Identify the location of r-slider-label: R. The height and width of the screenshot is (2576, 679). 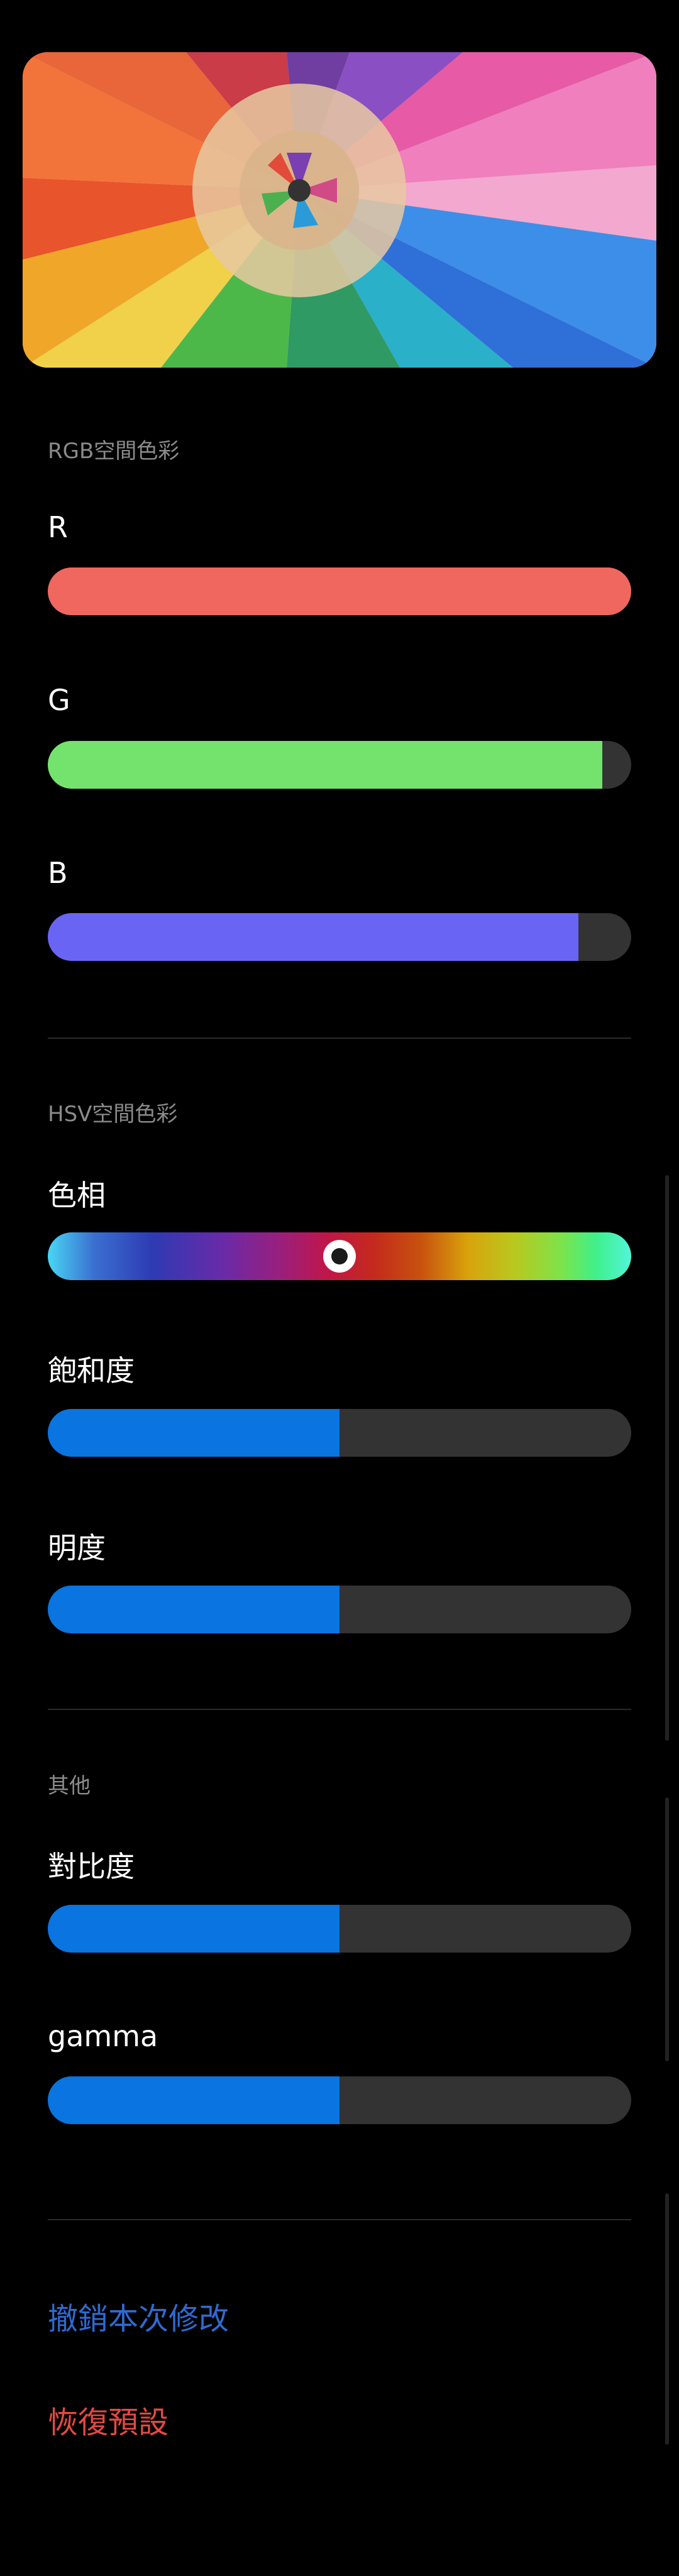
(58, 527).